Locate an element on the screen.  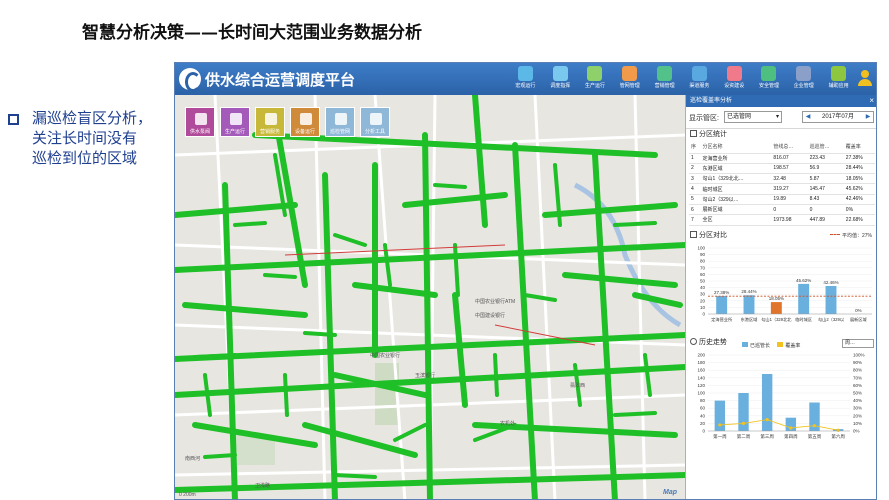
nav-item-7: 设资建设 is located at coordinates (734, 79).